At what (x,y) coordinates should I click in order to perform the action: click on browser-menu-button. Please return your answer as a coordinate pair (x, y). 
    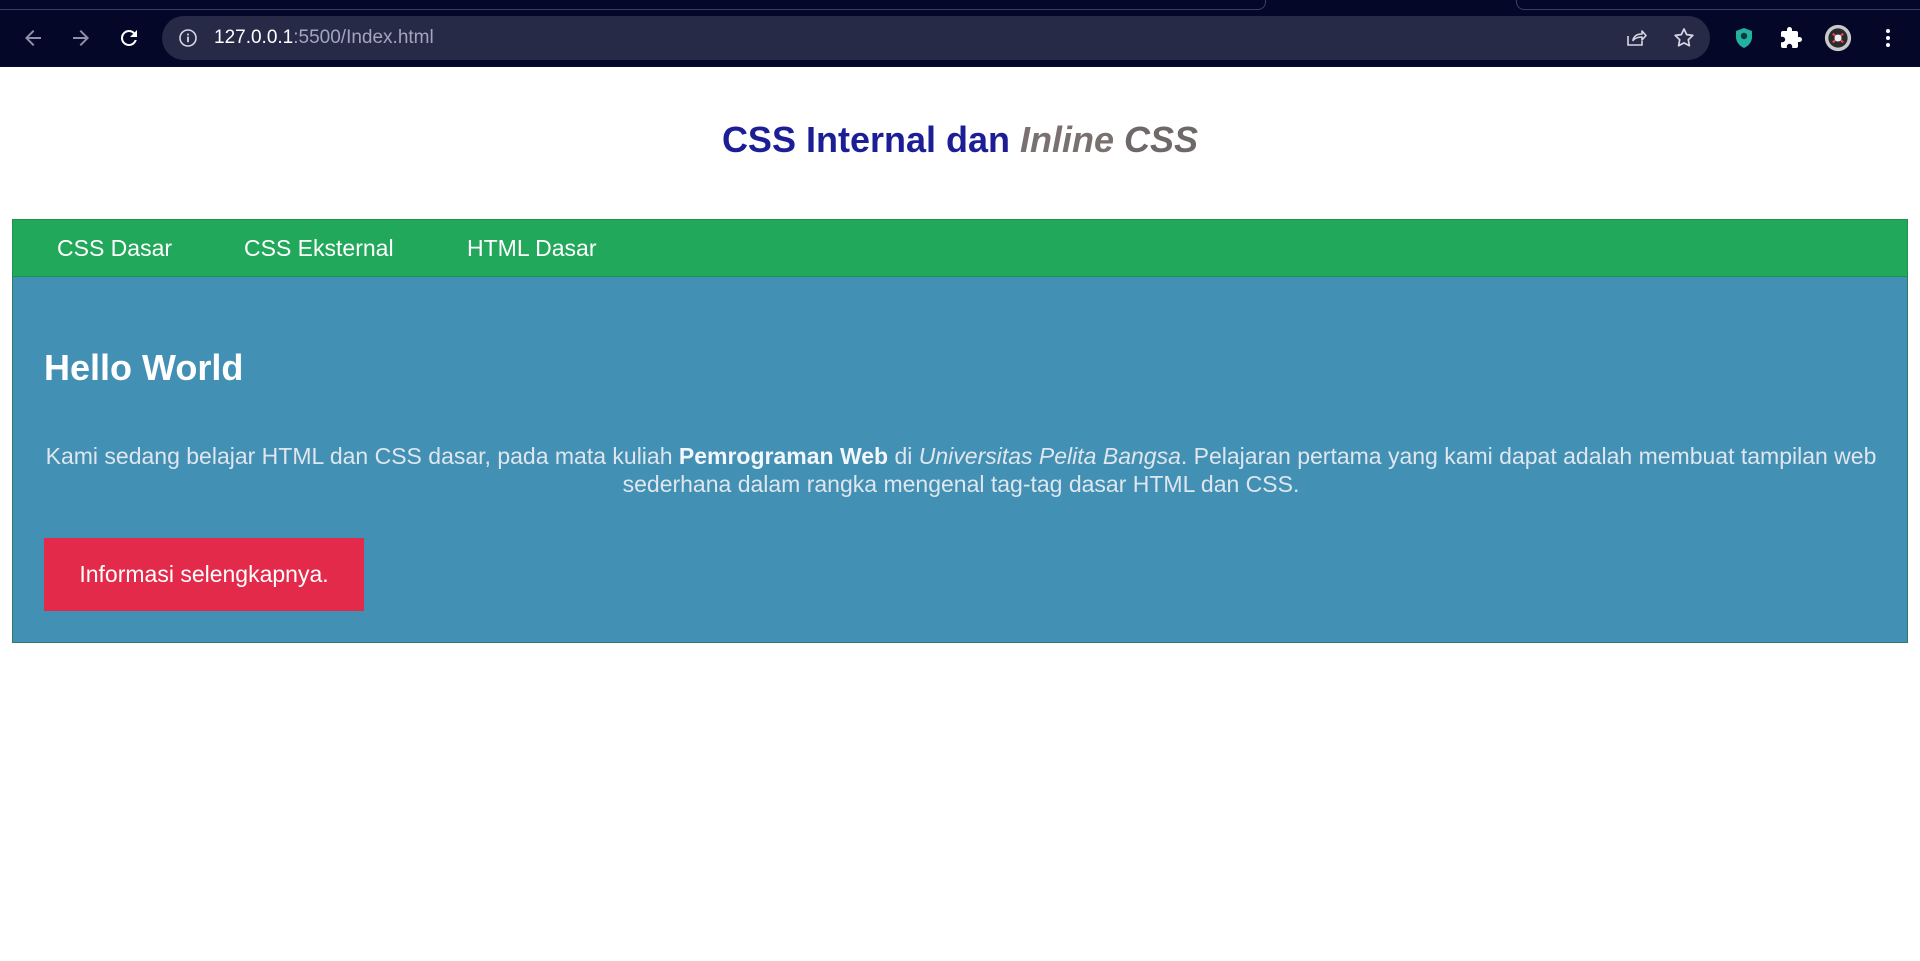
    Looking at the image, I should click on (1888, 38).